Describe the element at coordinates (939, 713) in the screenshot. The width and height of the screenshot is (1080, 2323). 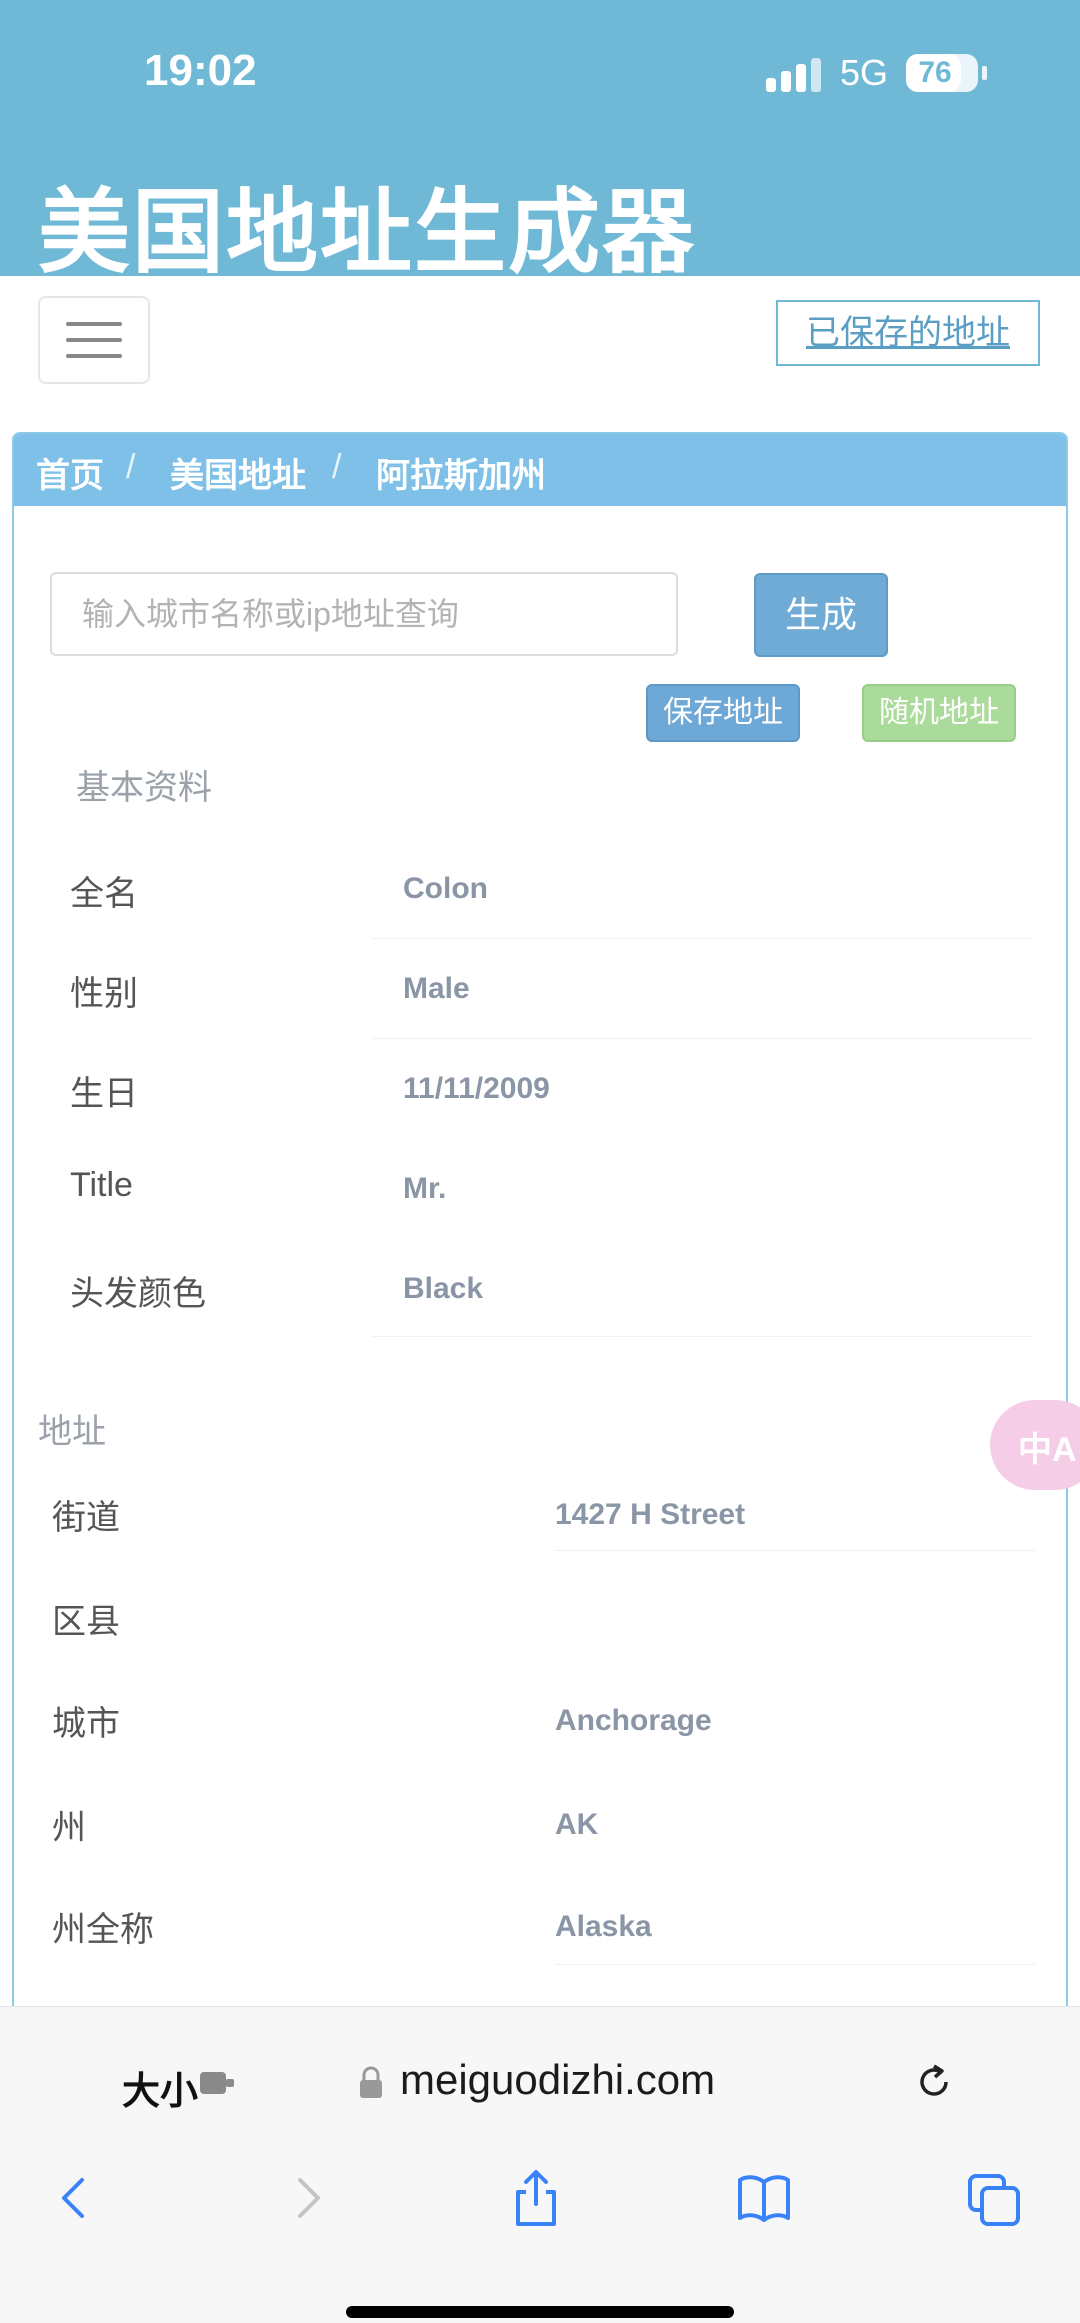
I see `random-address-button: 随机地址` at that location.